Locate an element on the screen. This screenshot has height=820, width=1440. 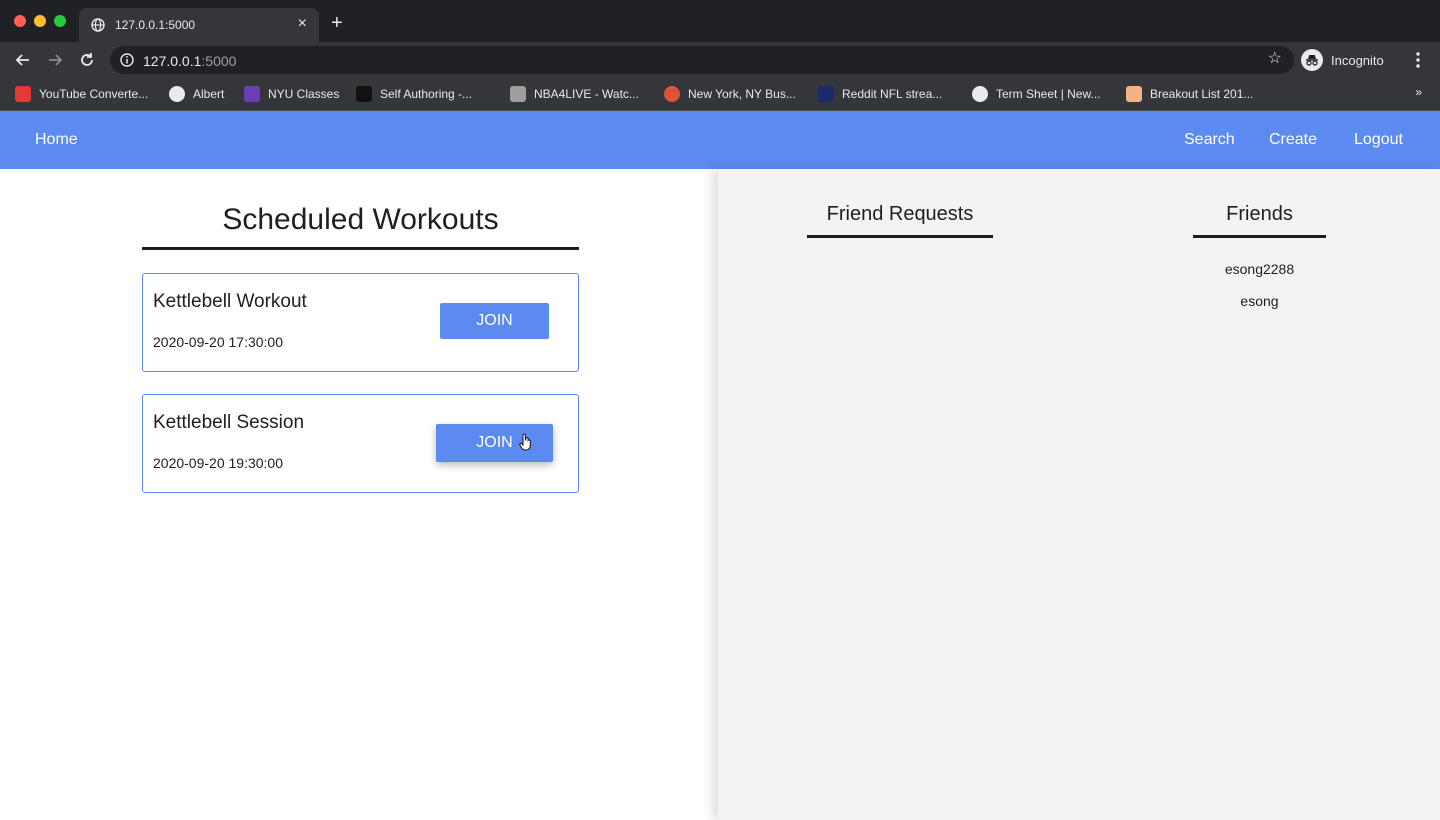
hand-cursor-icon is located at coordinates (526, 444).